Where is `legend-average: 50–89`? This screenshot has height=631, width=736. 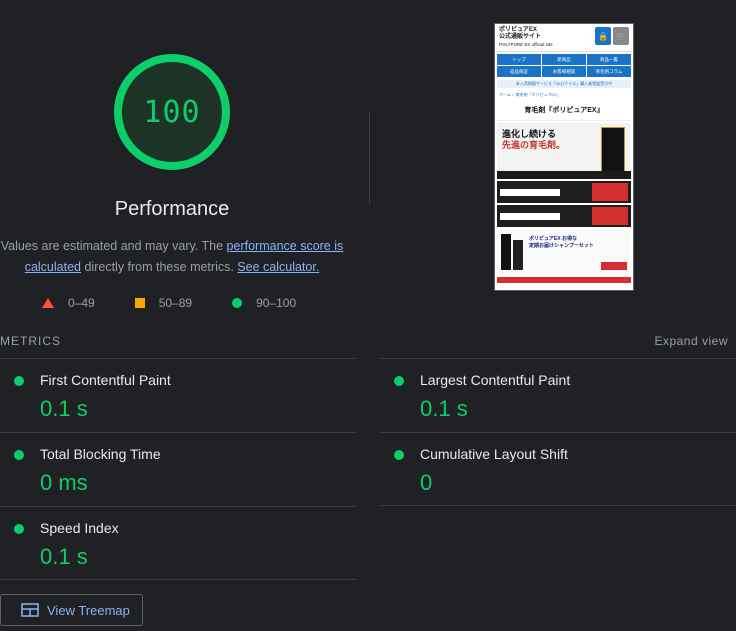 legend-average: 50–89 is located at coordinates (163, 303).